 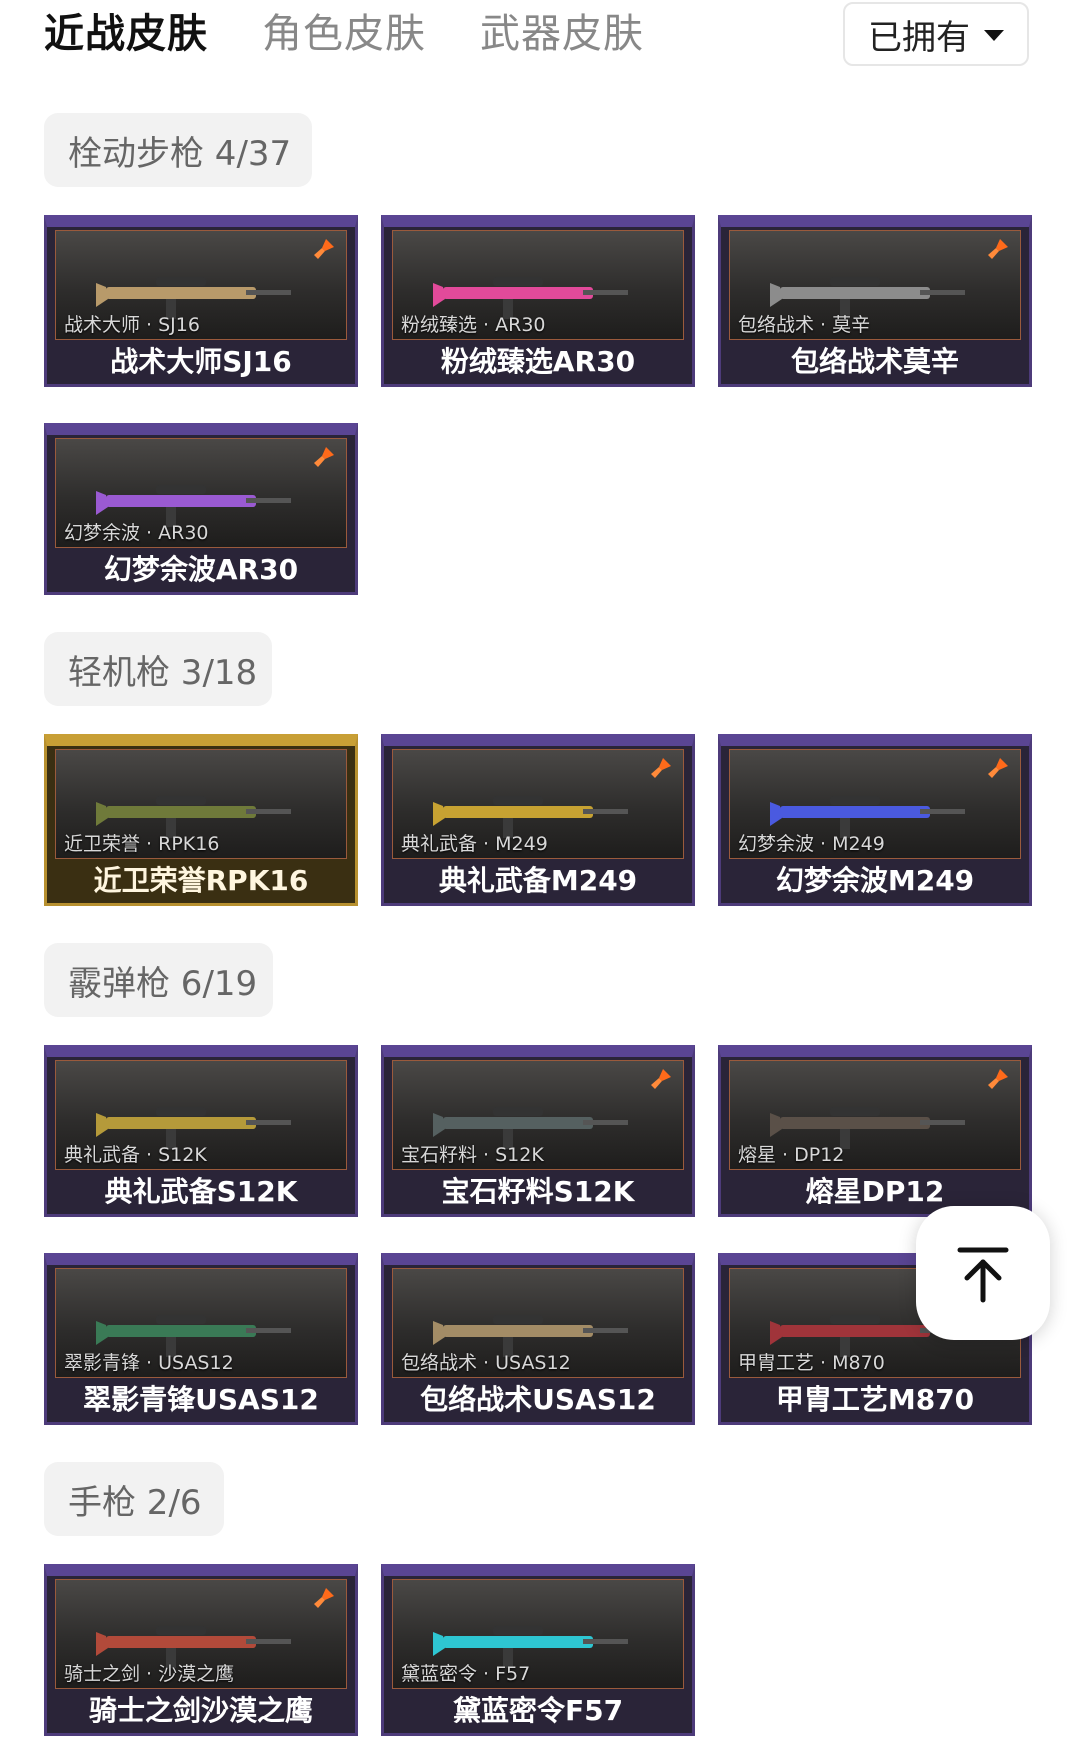 What do you see at coordinates (344, 34) in the screenshot?
I see `tab-character-skins: 角色皮肤` at bounding box center [344, 34].